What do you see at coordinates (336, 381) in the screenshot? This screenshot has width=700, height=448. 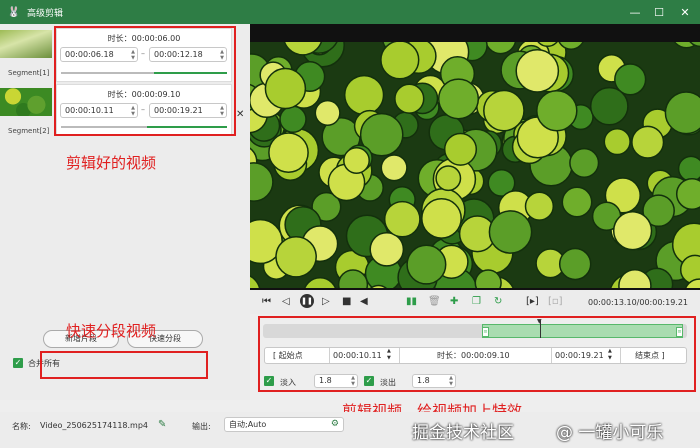 I see `fade-in-input: 1.8 ▲ ▼` at bounding box center [336, 381].